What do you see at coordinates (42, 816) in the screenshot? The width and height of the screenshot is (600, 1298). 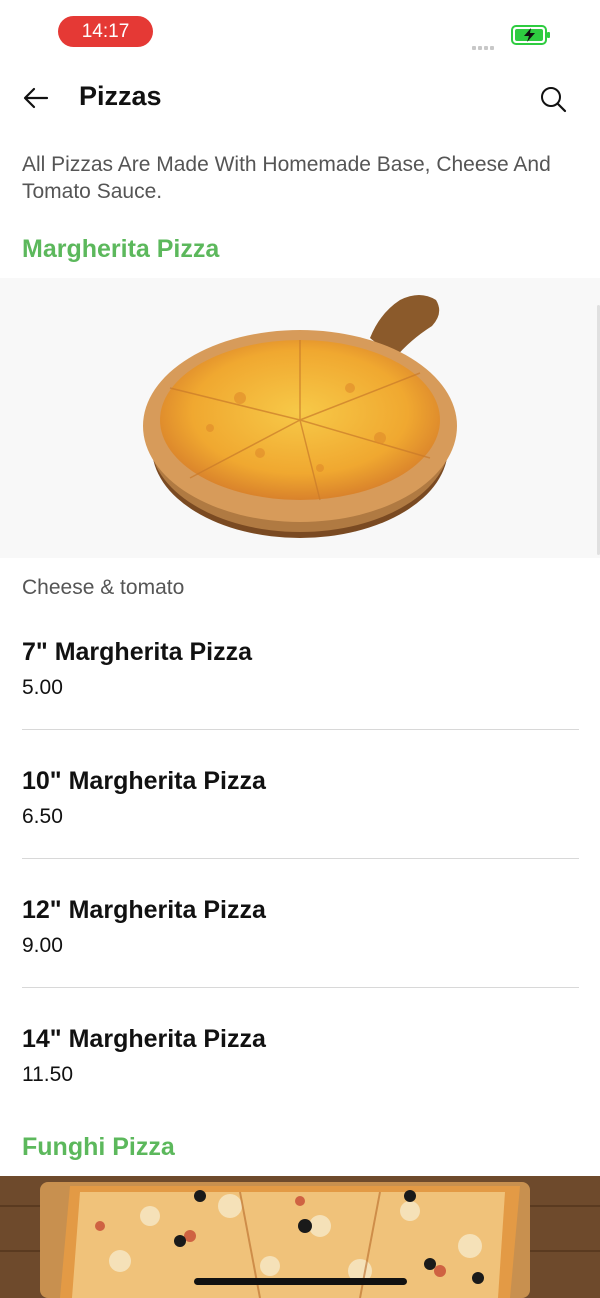 I see `item-price: 6.50` at bounding box center [42, 816].